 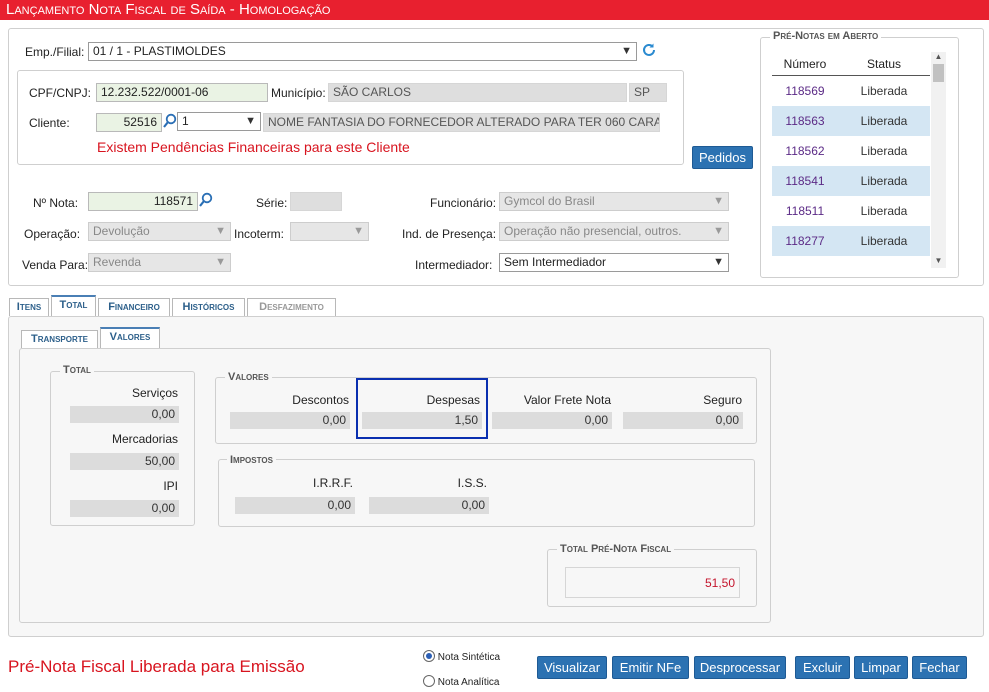 What do you see at coordinates (134, 307) in the screenshot?
I see `tab-financeiro: Financeiro` at bounding box center [134, 307].